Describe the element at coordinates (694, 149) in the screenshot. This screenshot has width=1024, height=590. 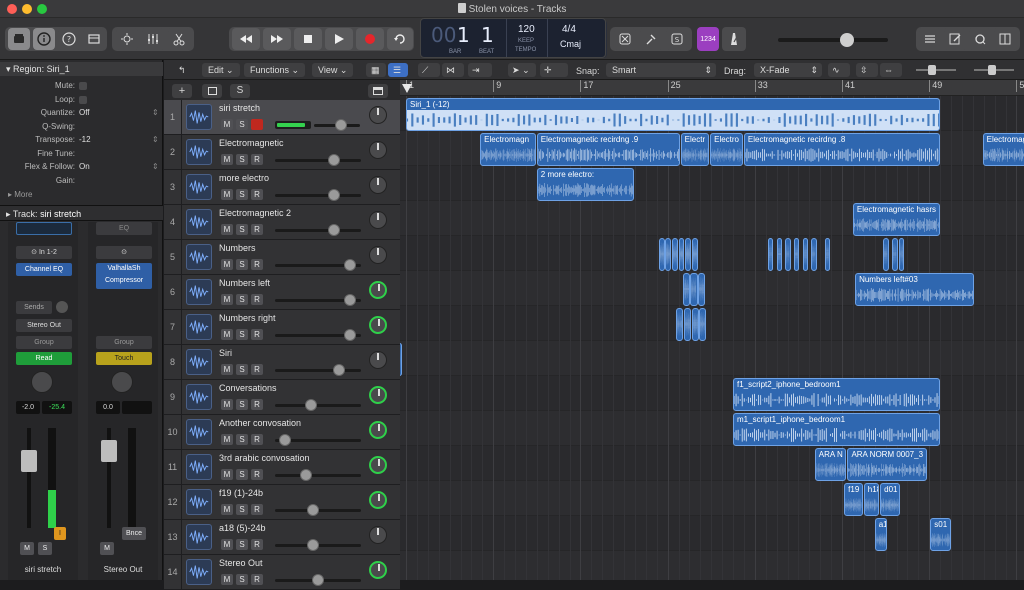
I see `audio-region: Electr` at that location.